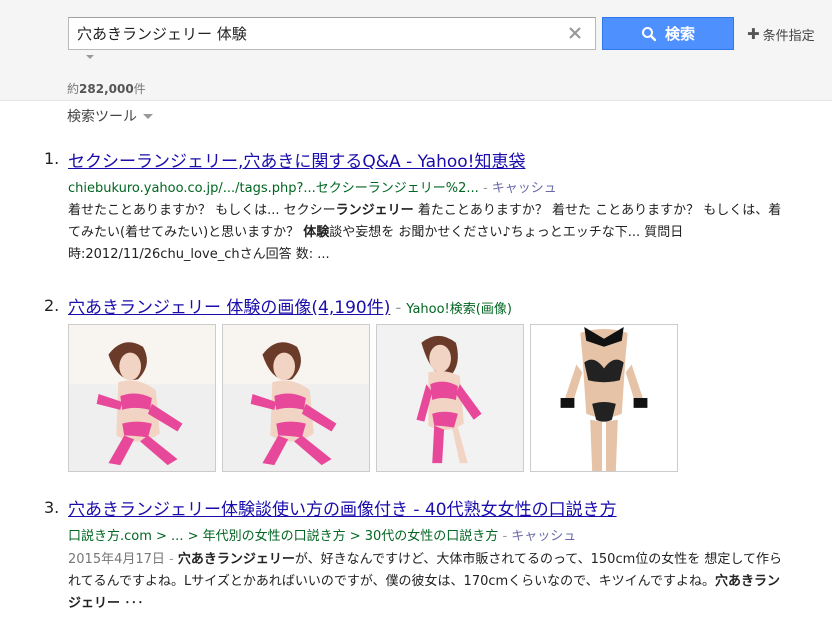 The image size is (832, 636). Describe the element at coordinates (374, 210) in the screenshot. I see `highlighted-term: ランジェリー` at that location.